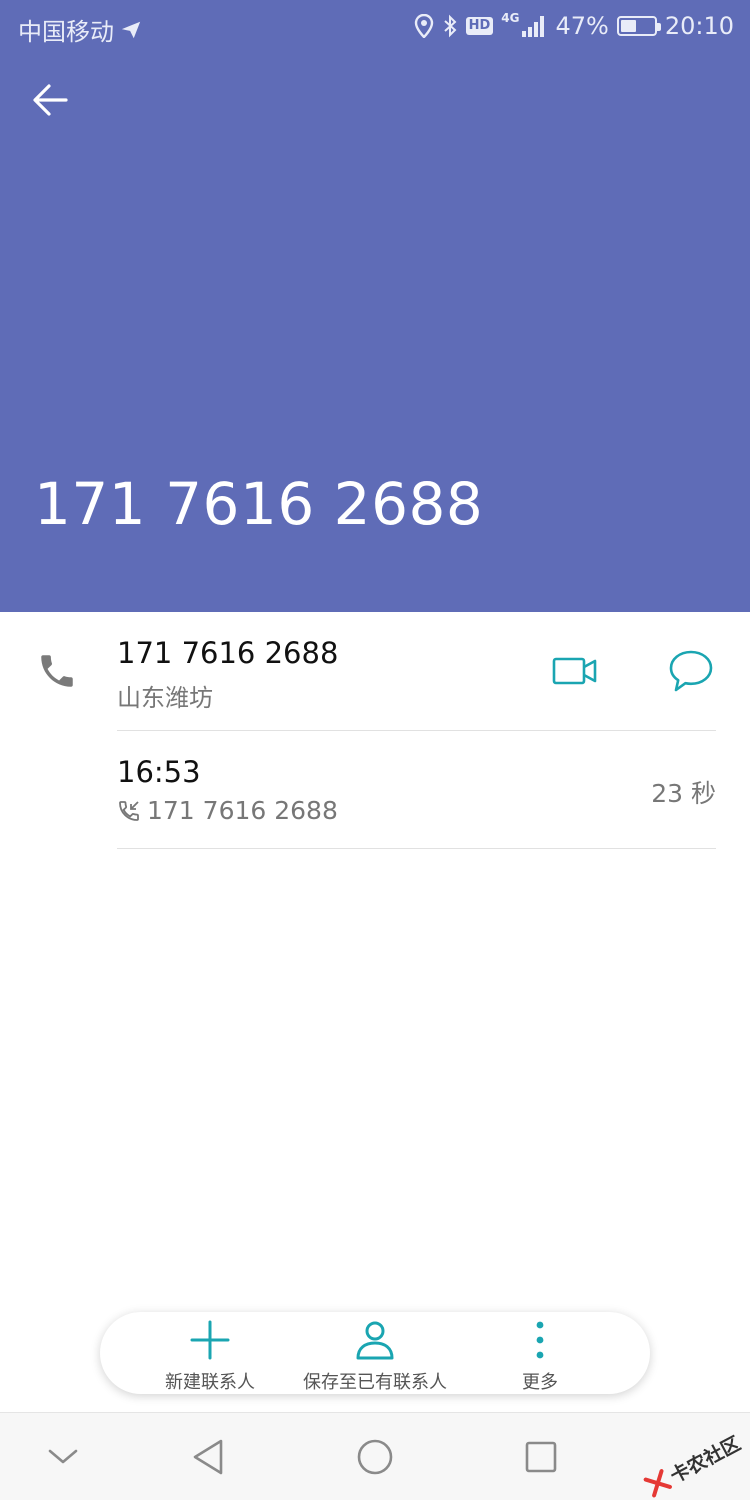 Image resolution: width=750 pixels, height=1500 pixels. I want to click on save-existing-label: 保存至已有联系人, so click(375, 1382).